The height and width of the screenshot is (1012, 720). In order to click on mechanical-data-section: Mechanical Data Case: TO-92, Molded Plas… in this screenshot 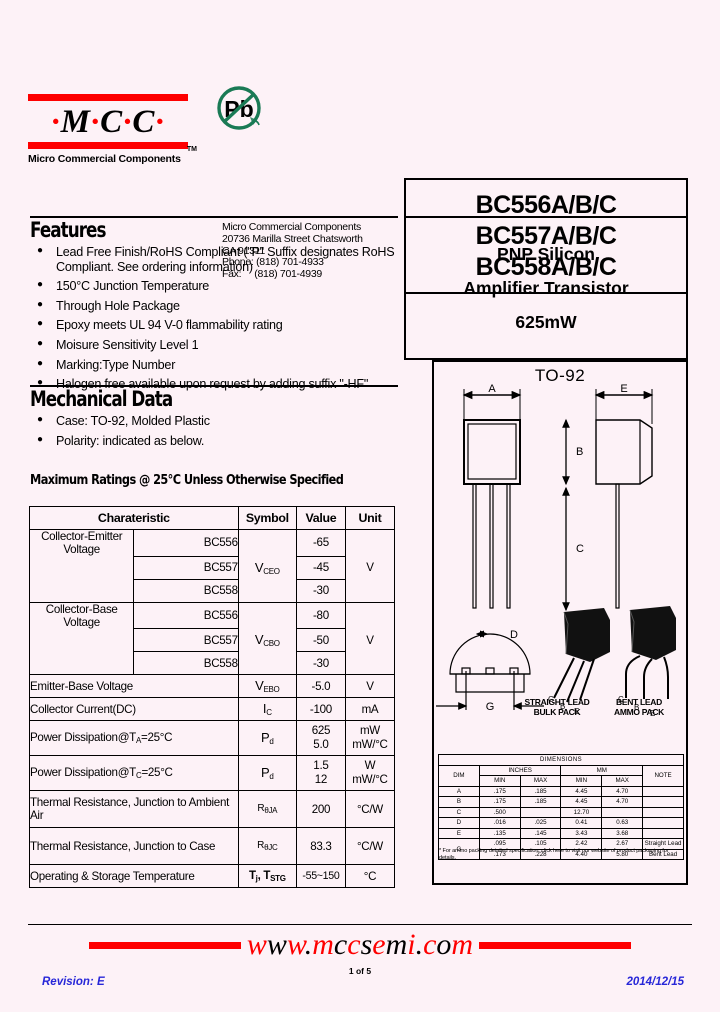, I will do `click(214, 419)`.